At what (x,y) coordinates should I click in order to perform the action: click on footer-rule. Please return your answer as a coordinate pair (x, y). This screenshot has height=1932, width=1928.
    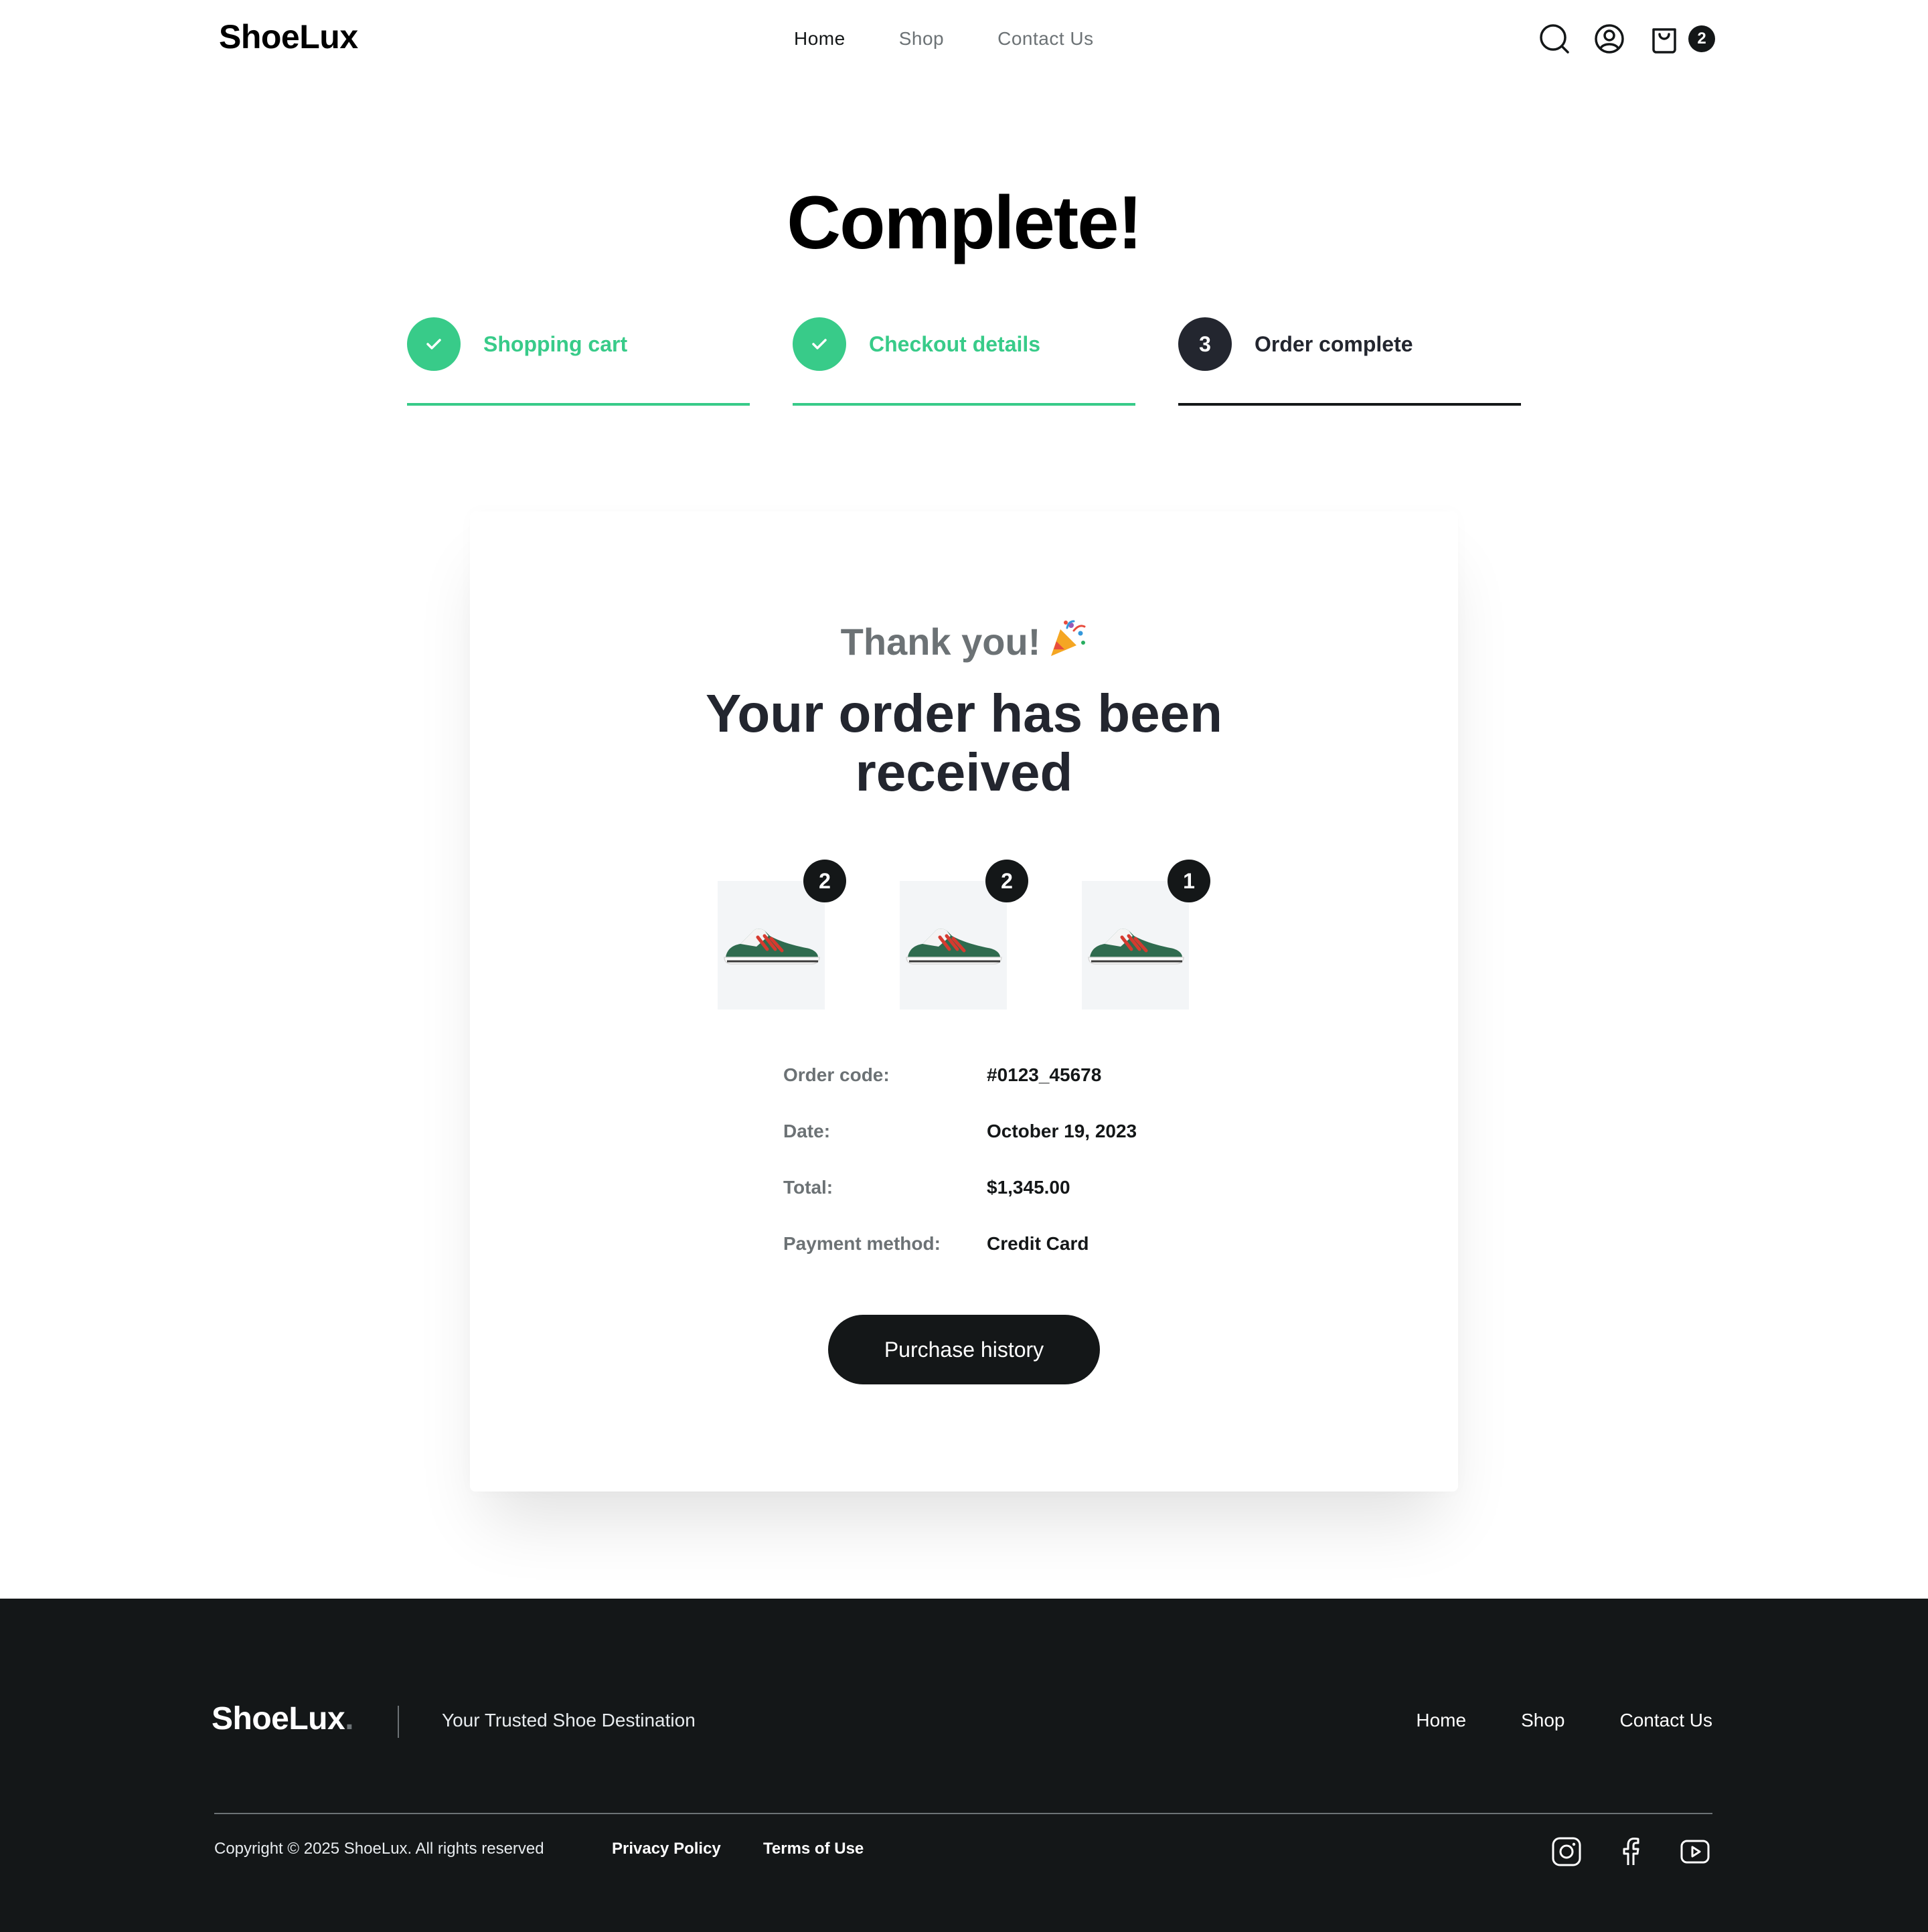
    Looking at the image, I should click on (963, 1814).